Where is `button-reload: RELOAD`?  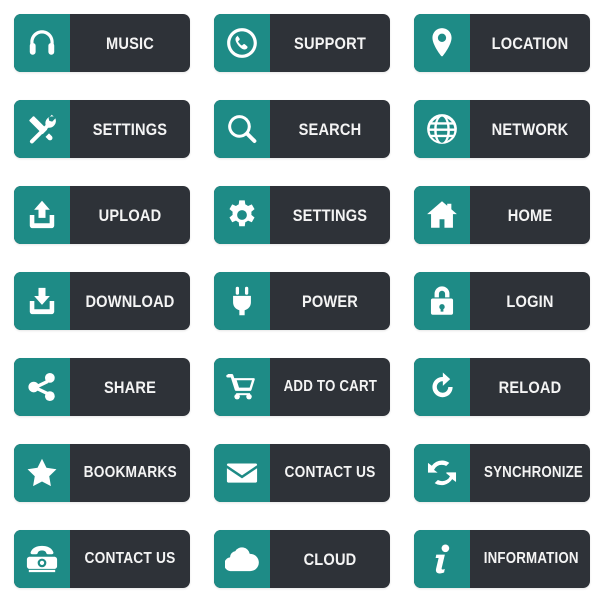
button-reload: RELOAD is located at coordinates (502, 387).